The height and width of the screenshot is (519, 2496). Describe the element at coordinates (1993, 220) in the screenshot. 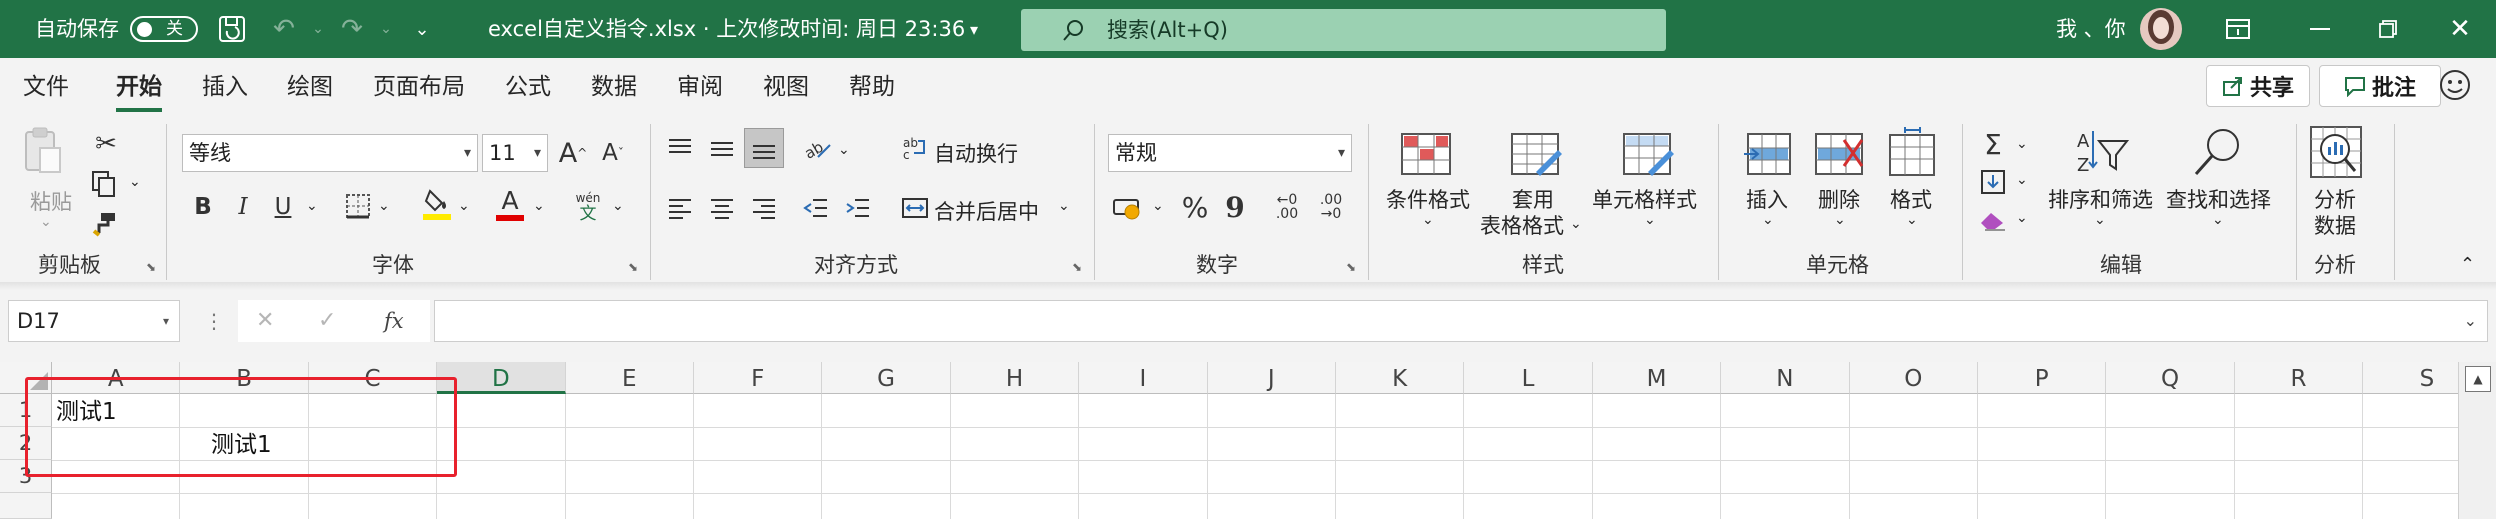

I see `clear-icon` at that location.